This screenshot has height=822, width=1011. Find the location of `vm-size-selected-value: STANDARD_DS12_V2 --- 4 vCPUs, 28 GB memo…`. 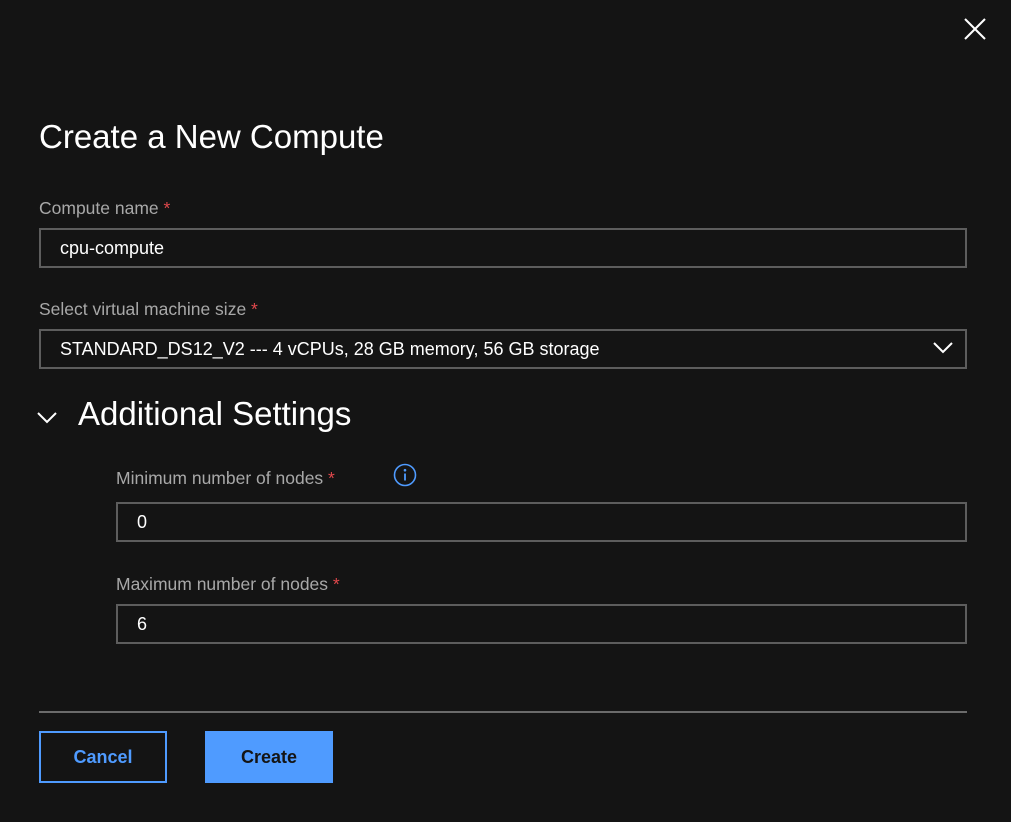

vm-size-selected-value: STANDARD_DS12_V2 --- 4 vCPUs, 28 GB memo… is located at coordinates (330, 349).